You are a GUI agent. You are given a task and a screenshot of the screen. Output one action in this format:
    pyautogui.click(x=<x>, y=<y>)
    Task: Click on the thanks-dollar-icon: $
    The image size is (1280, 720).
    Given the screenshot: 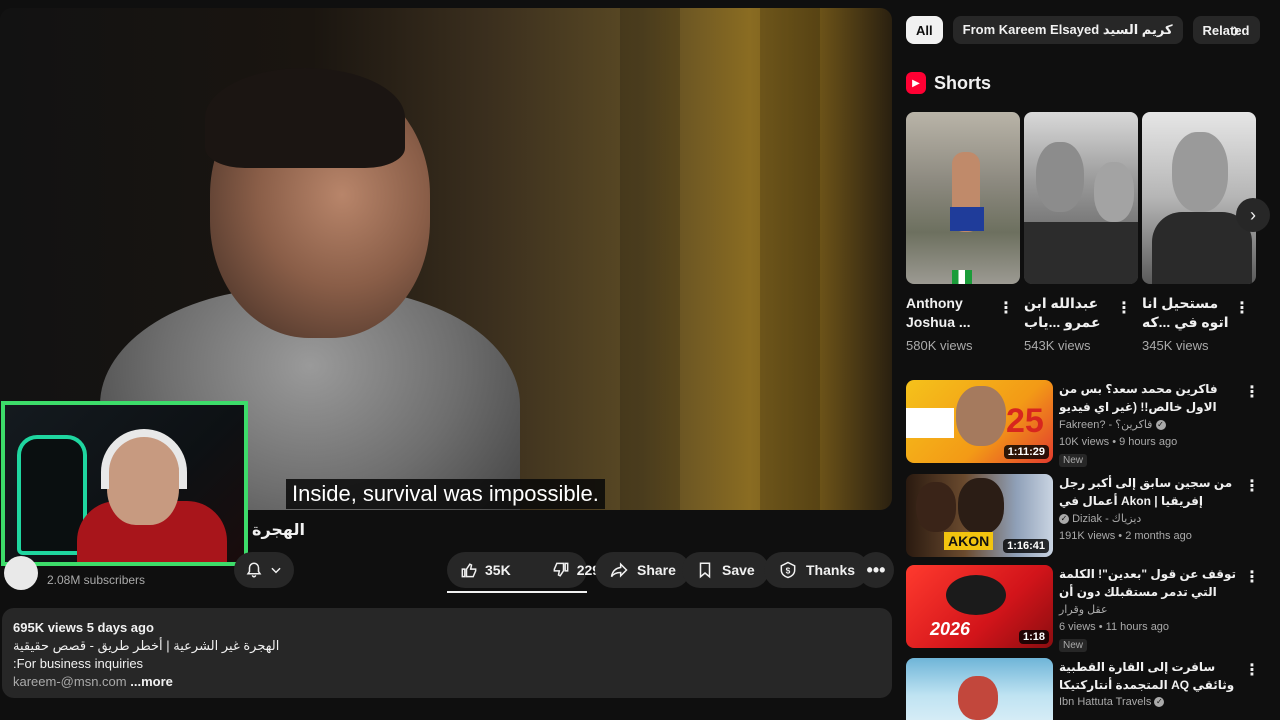 What is the action you would take?
    pyautogui.click(x=788, y=570)
    